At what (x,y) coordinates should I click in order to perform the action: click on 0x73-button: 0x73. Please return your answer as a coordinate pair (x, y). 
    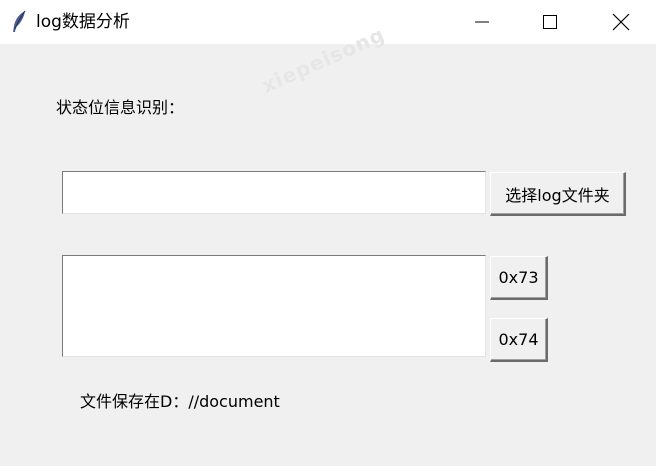
    Looking at the image, I should click on (519, 278).